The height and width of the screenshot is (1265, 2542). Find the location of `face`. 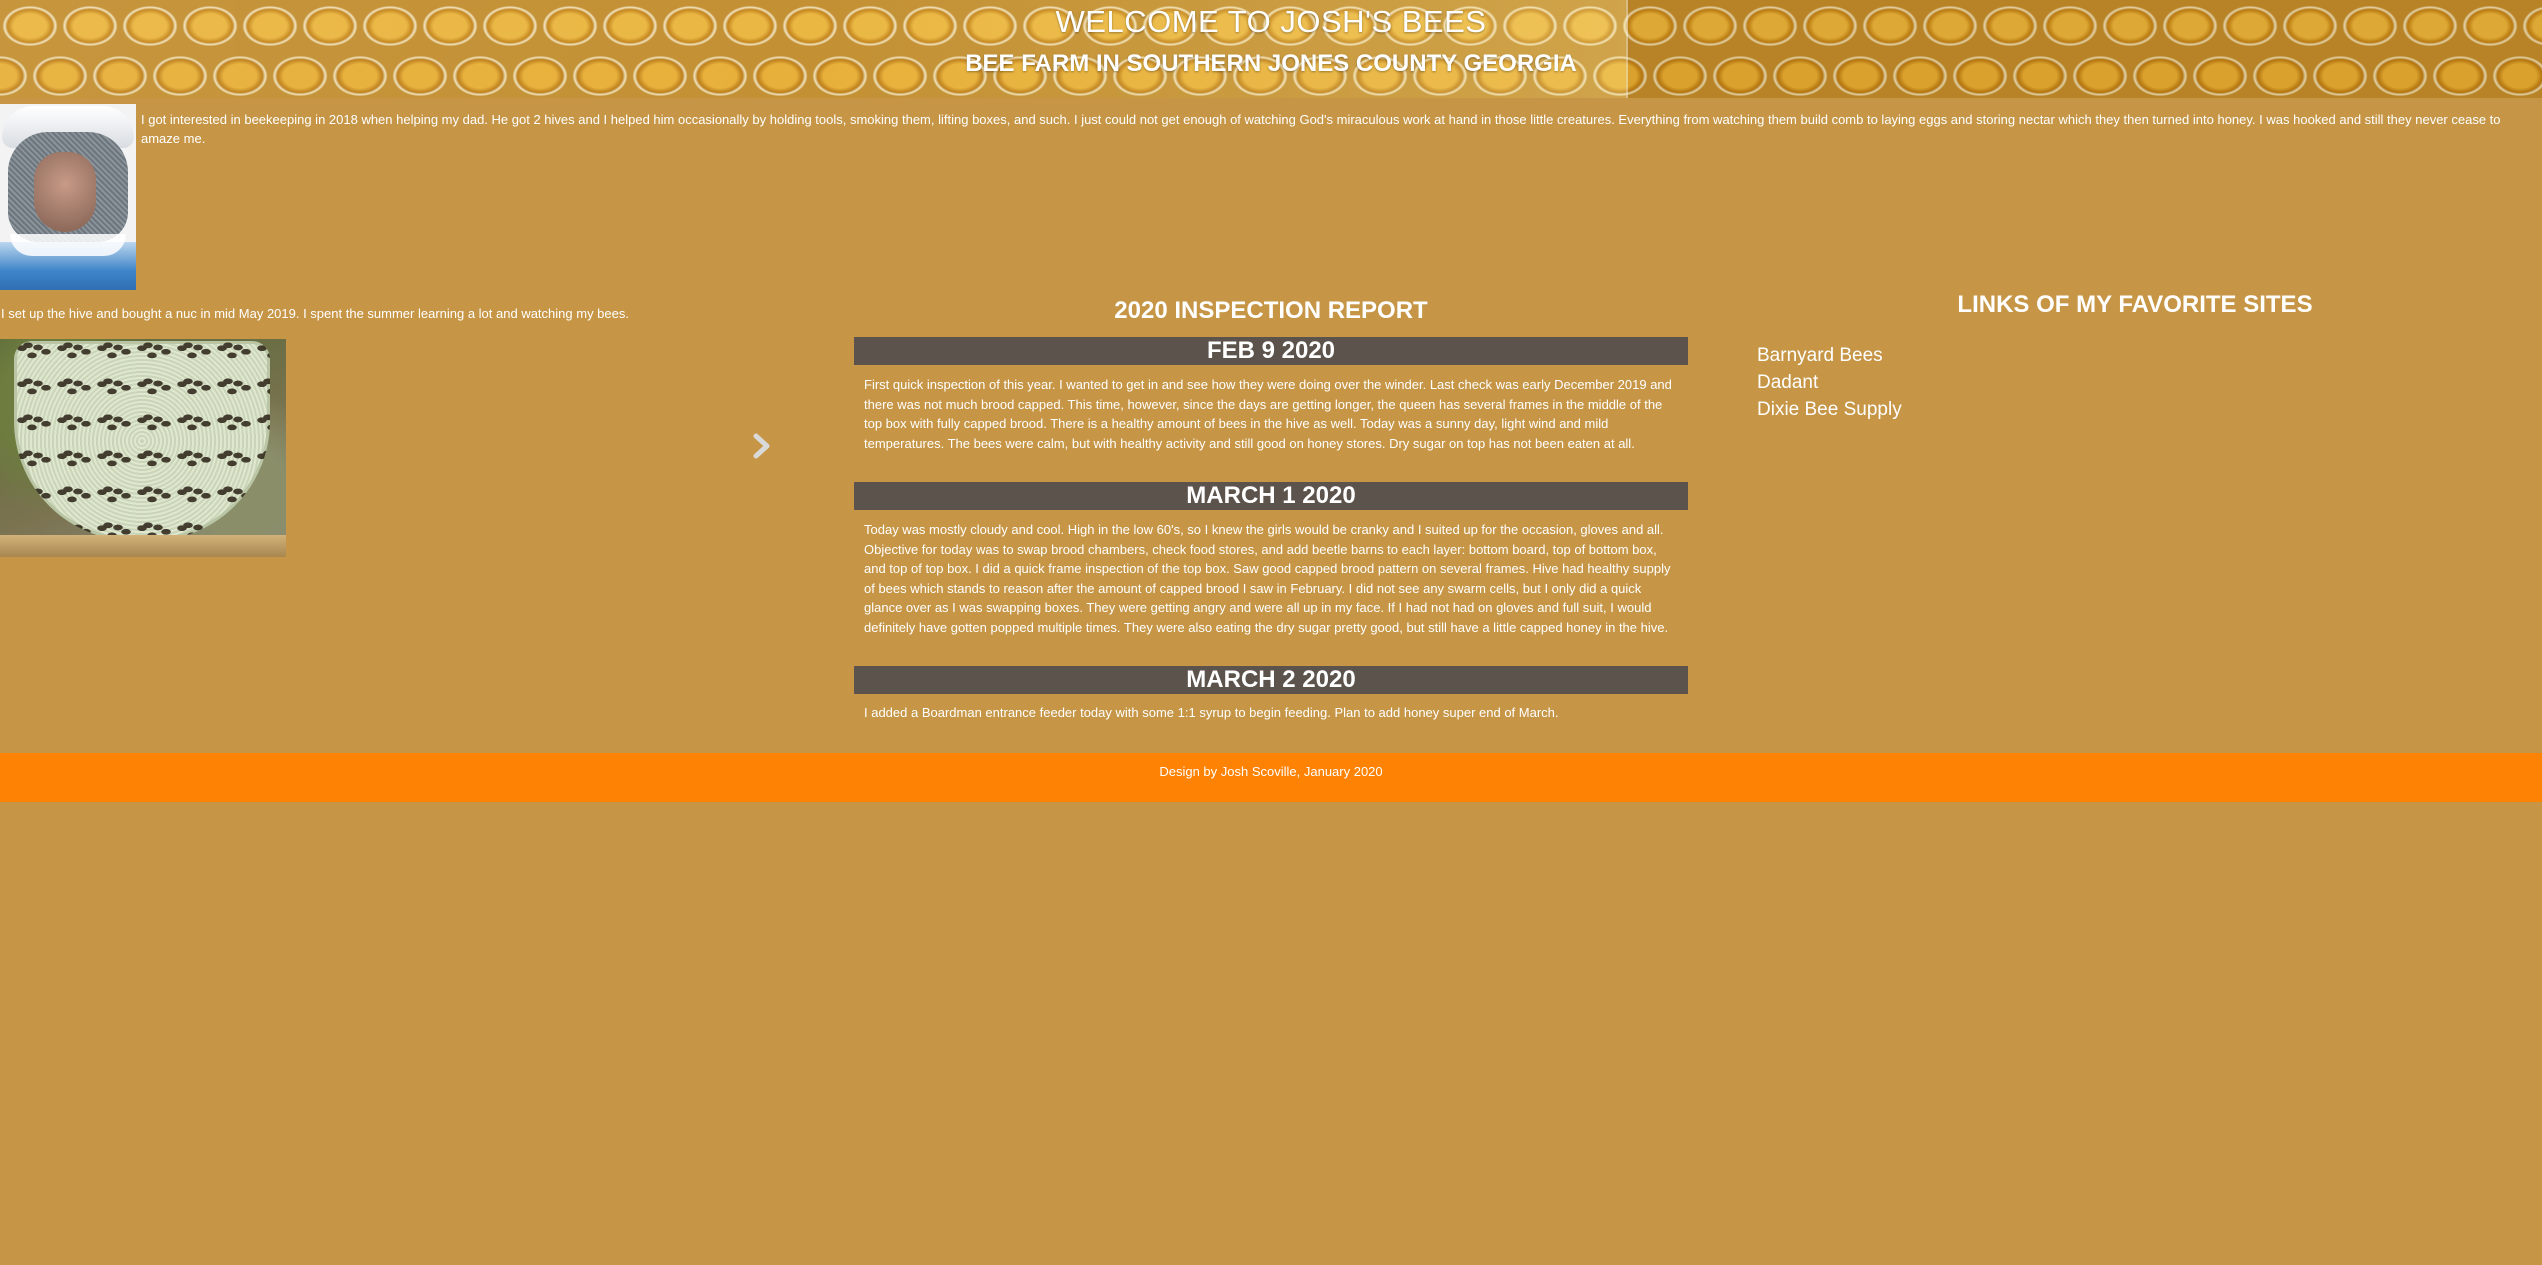

face is located at coordinates (65, 192).